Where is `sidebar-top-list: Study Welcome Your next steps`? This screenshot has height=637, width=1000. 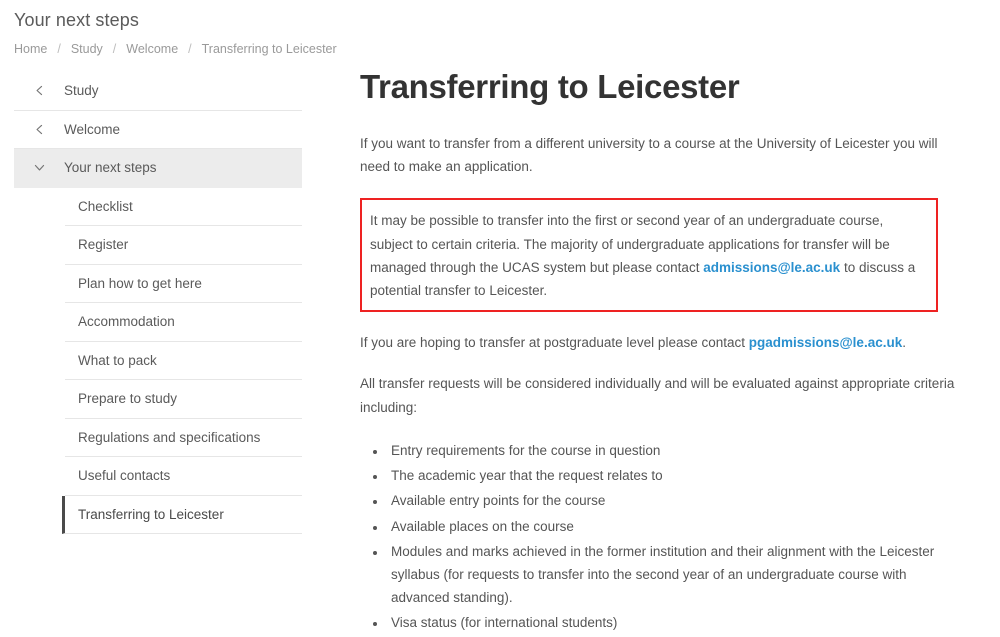
sidebar-top-list: Study Welcome Your next steps is located at coordinates (158, 130).